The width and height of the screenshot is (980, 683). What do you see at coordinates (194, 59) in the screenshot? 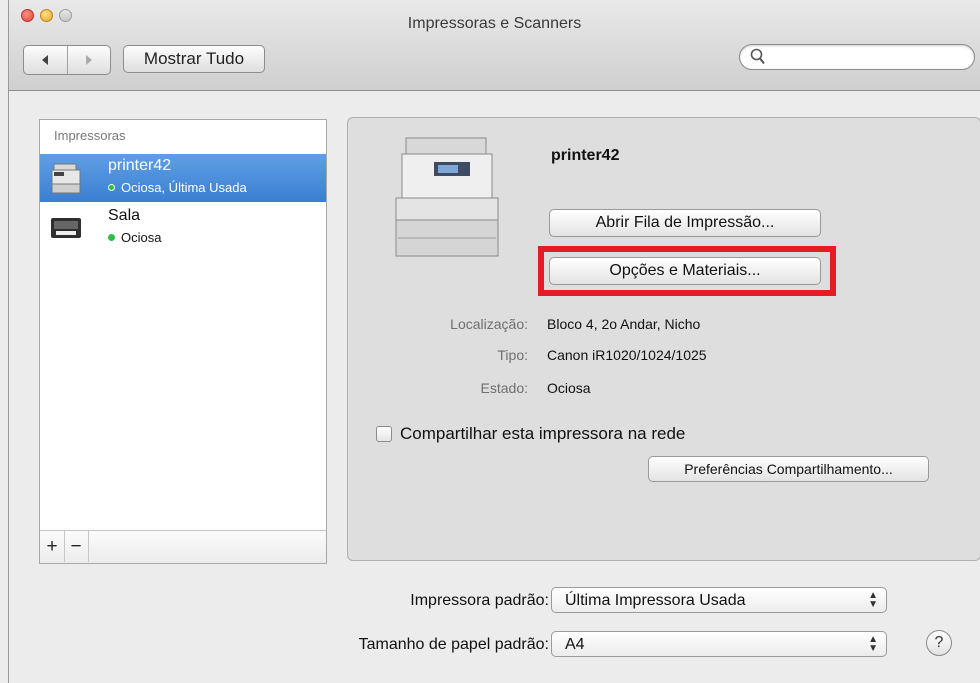
I see `show-all-button: Mostrar Tudo` at bounding box center [194, 59].